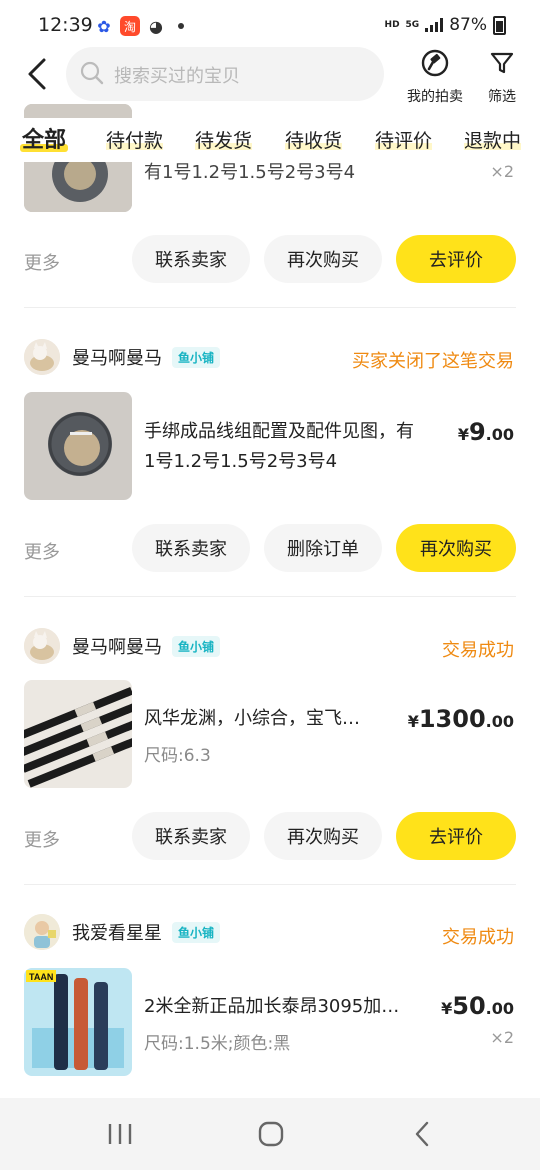 The height and width of the screenshot is (1170, 540). I want to click on system-nav-bar, so click(270, 1134).